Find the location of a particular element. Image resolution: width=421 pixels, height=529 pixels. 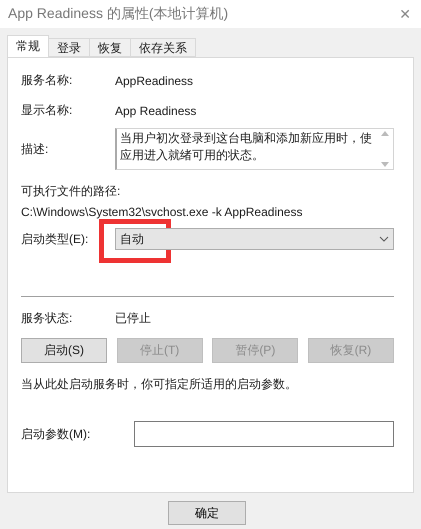

start-parameters-field is located at coordinates (264, 434).